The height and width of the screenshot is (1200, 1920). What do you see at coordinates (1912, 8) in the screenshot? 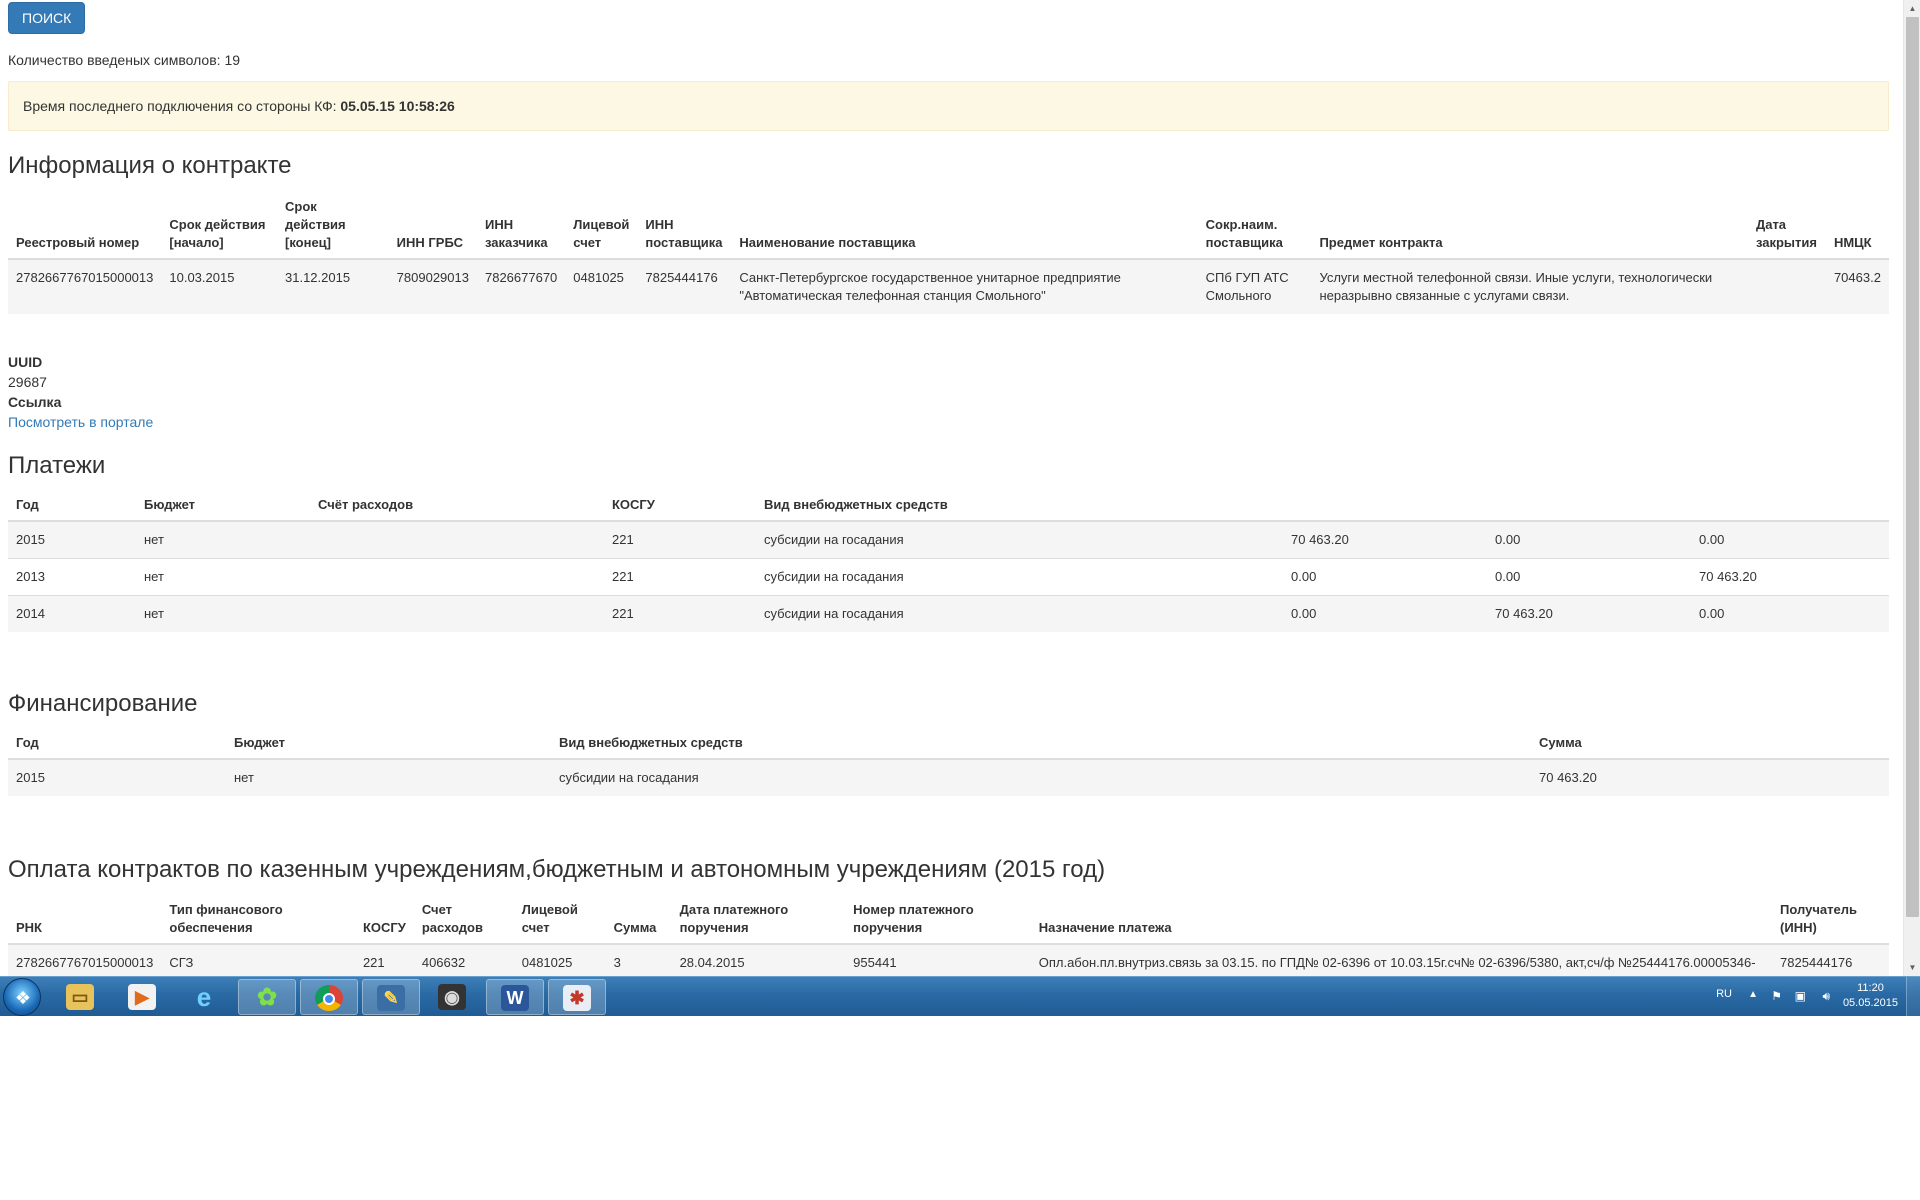
I see `scroll-up-icon: ▲` at bounding box center [1912, 8].